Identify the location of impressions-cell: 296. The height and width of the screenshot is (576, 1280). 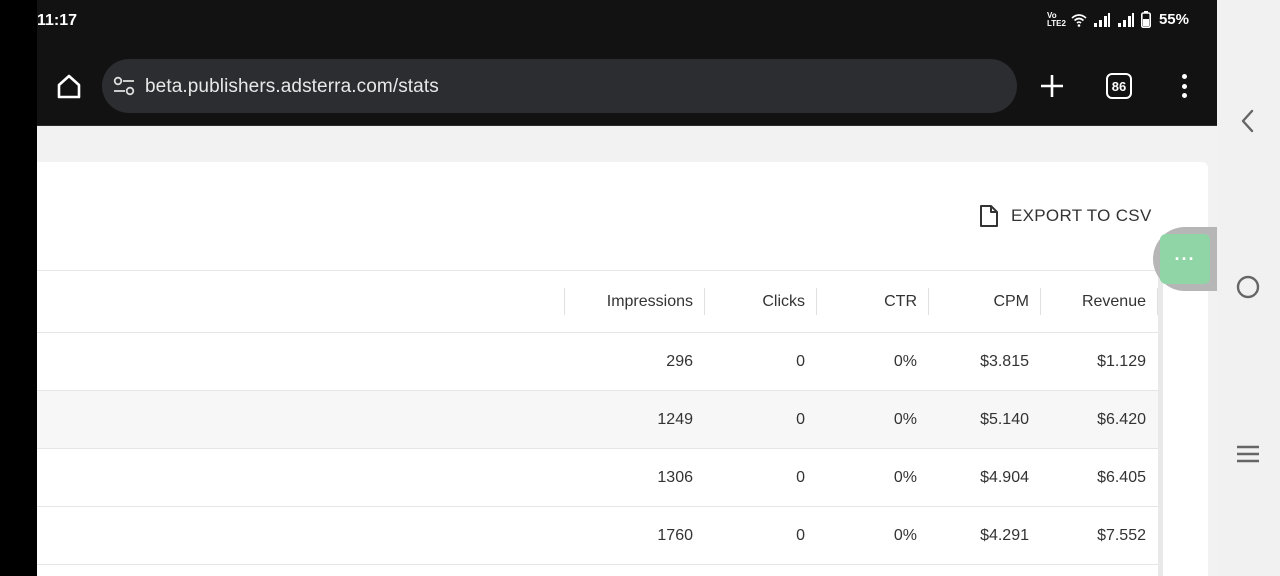
(679, 361).